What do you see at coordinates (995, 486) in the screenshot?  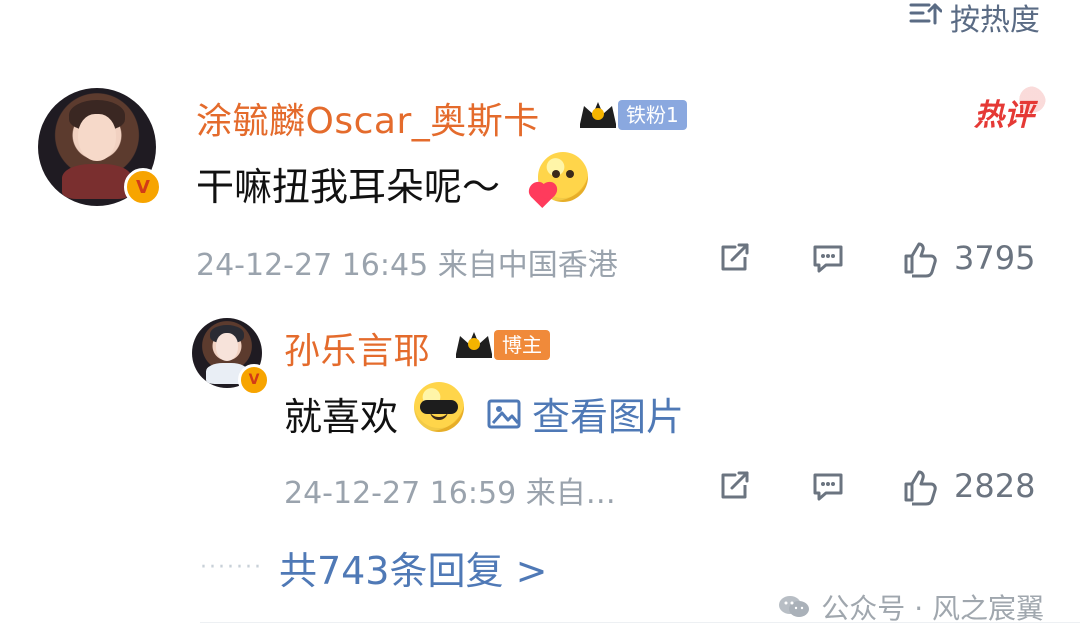 I see `like-count: 2828` at bounding box center [995, 486].